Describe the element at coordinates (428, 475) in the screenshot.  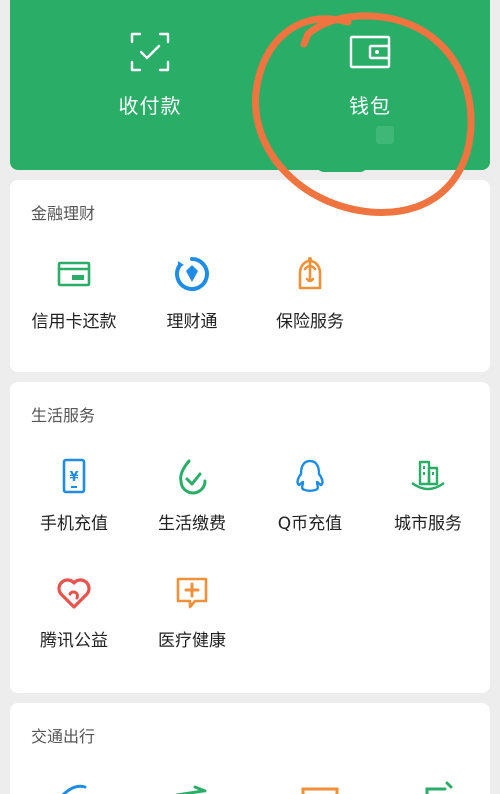
I see `city-icon` at that location.